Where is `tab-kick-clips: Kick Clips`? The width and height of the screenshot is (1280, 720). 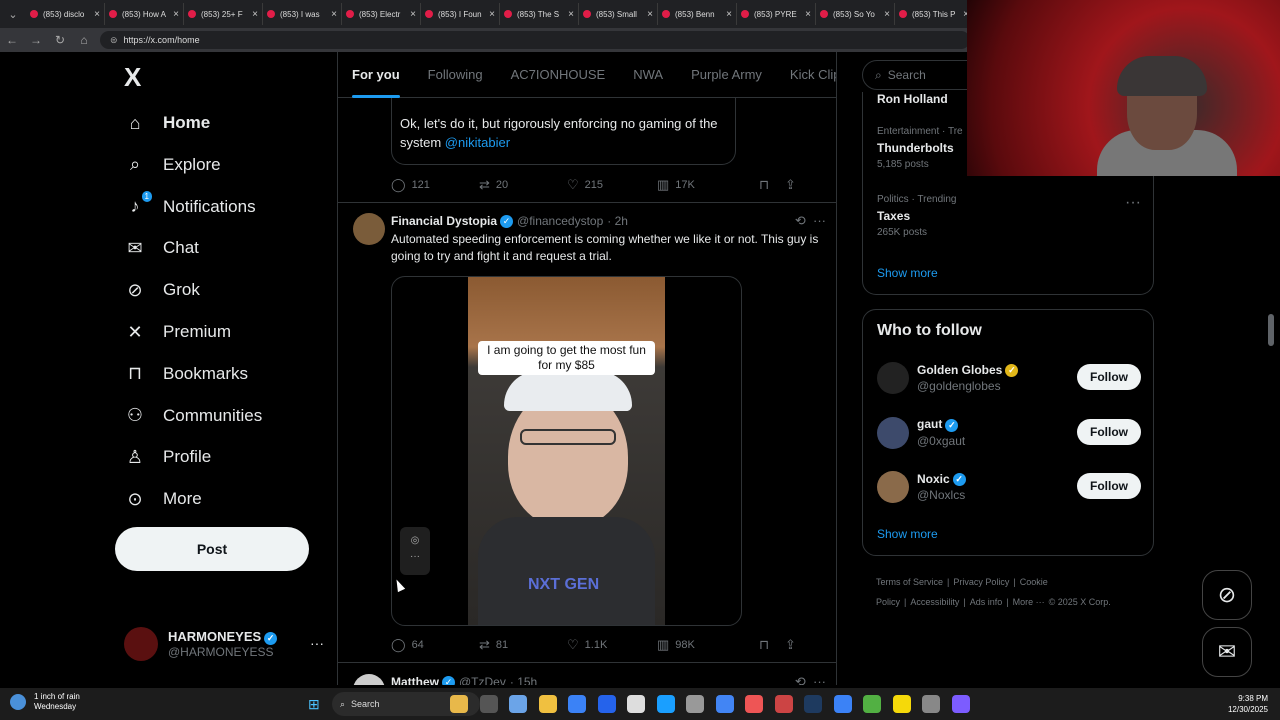 tab-kick-clips: Kick Clips is located at coordinates (806, 75).